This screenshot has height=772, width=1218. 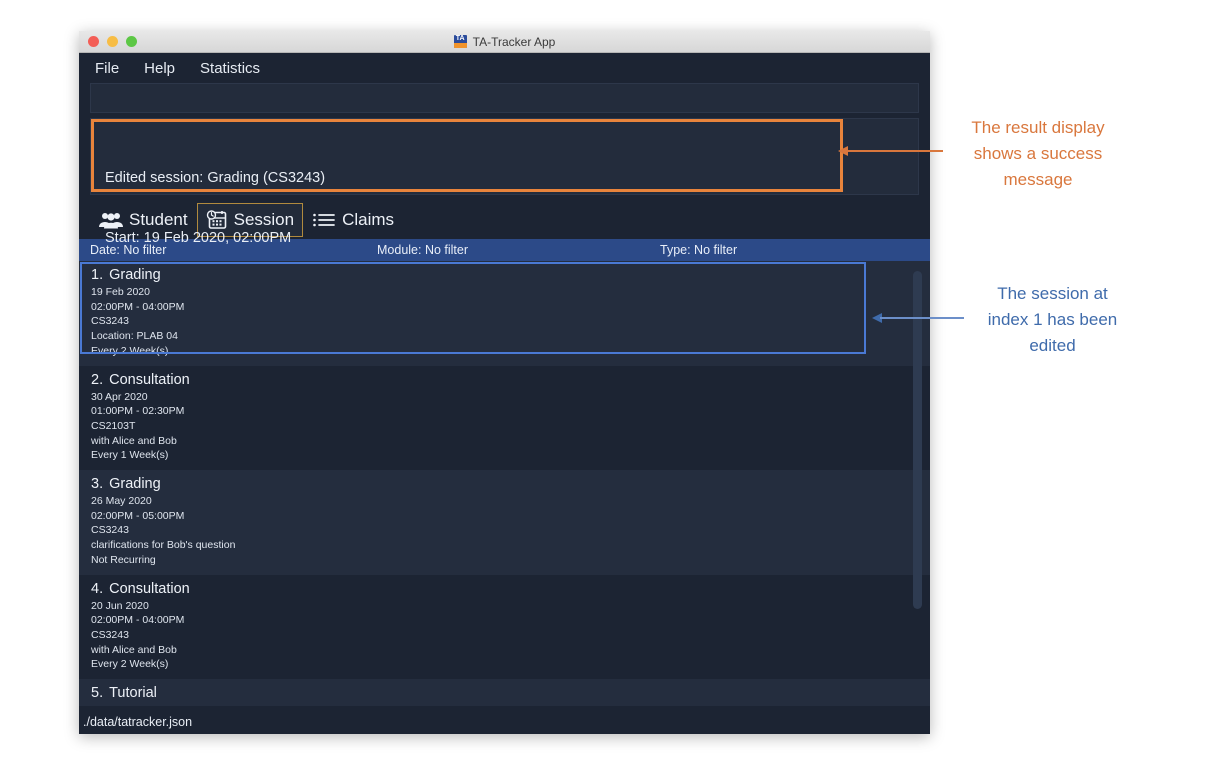 What do you see at coordinates (138, 515) in the screenshot?
I see `session-time: 02:00PM - 05:00PM` at bounding box center [138, 515].